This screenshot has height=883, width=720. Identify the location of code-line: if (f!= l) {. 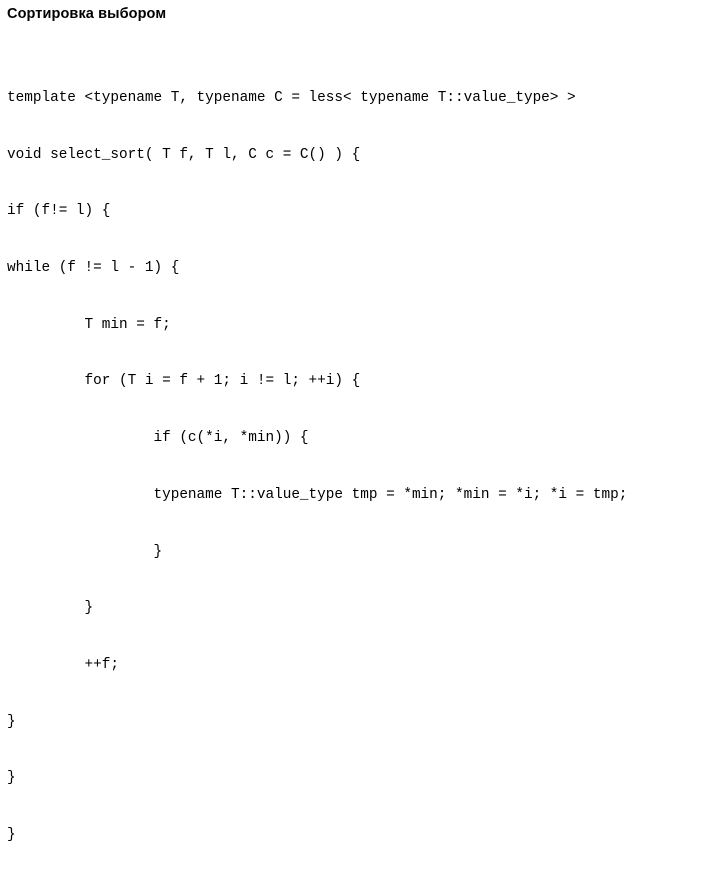
(59, 211).